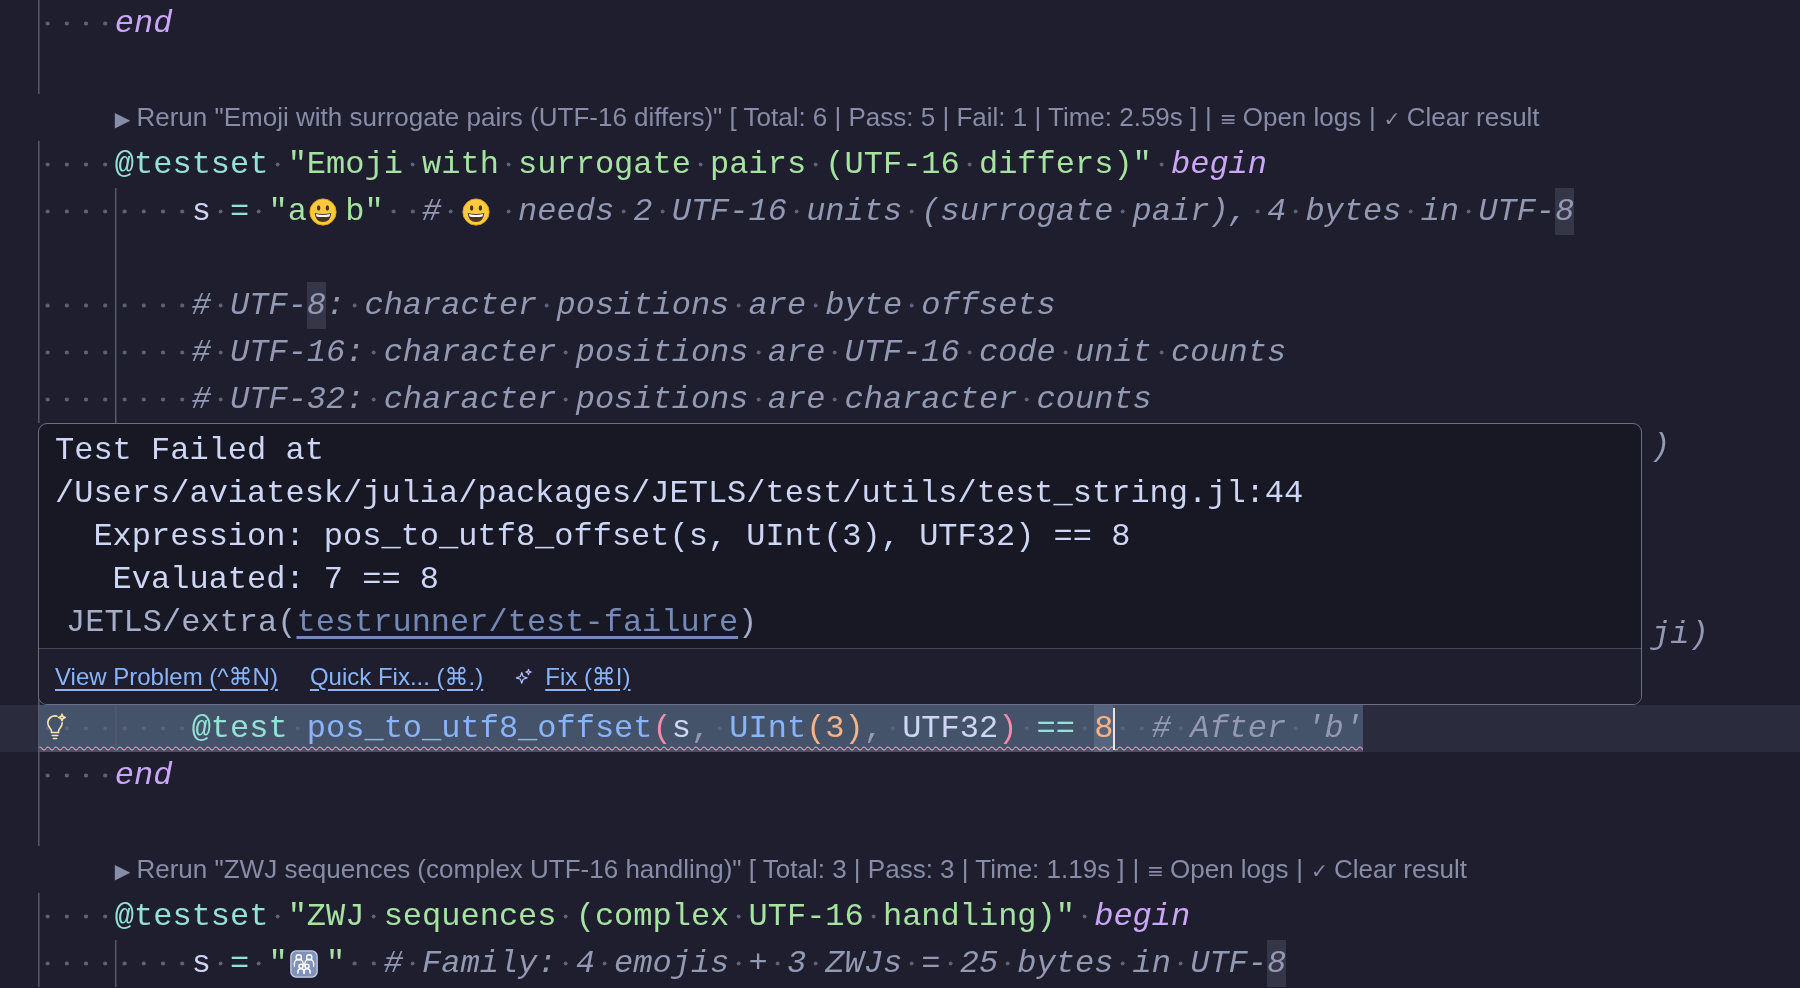  What do you see at coordinates (1238, 728) in the screenshot?
I see `code-text: # After 'b'` at bounding box center [1238, 728].